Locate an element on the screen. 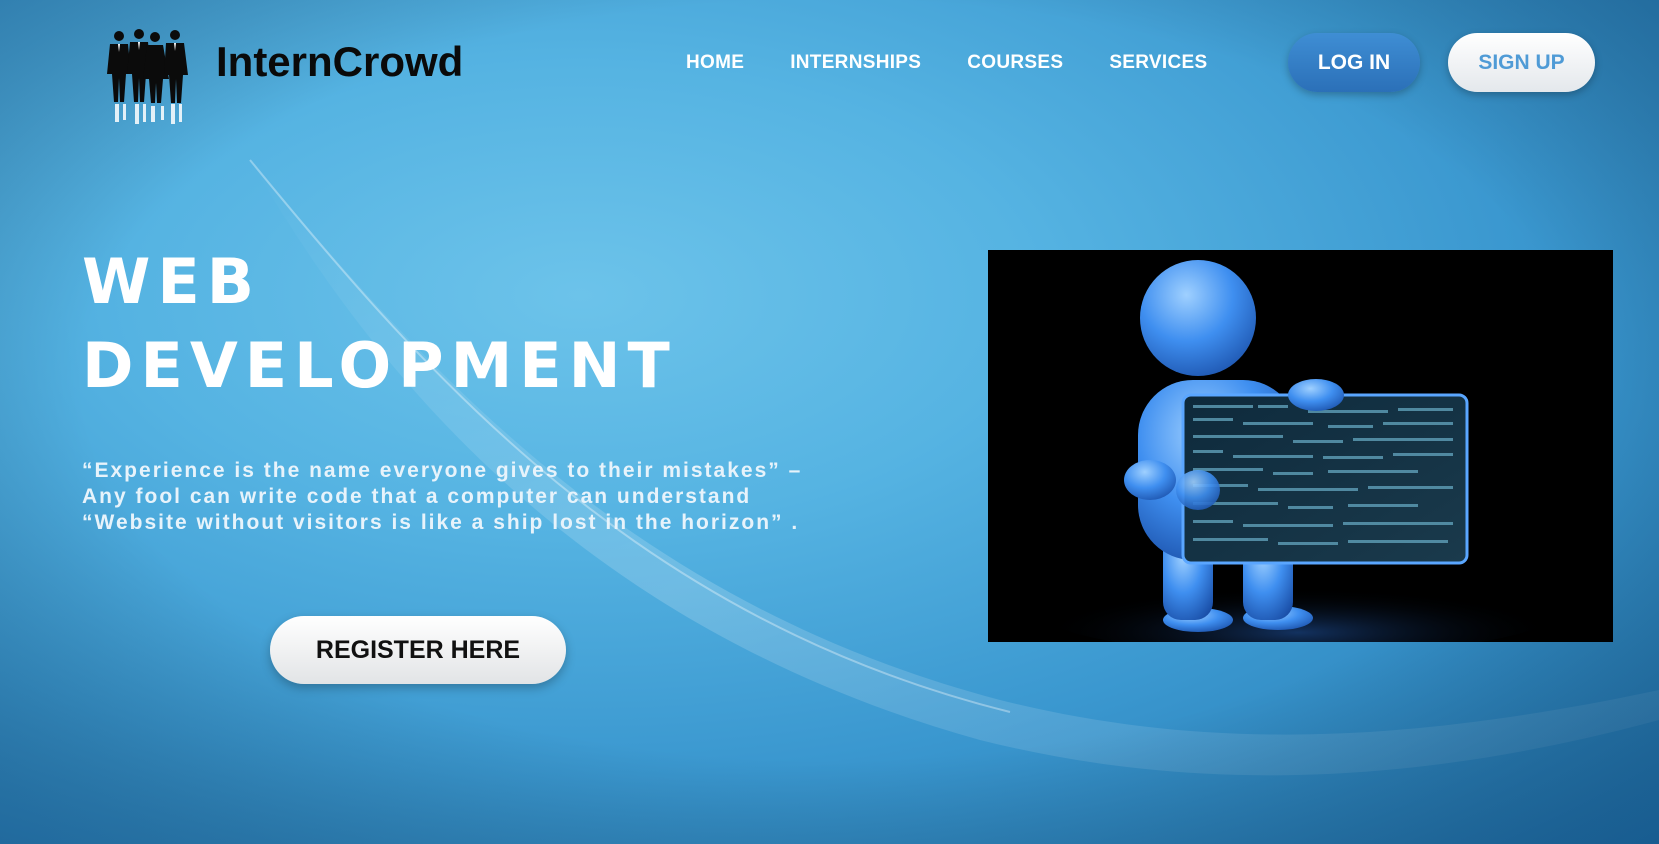  main-nav: HOME INTERNSHIPS COURSES SERVICES is located at coordinates (946, 63).